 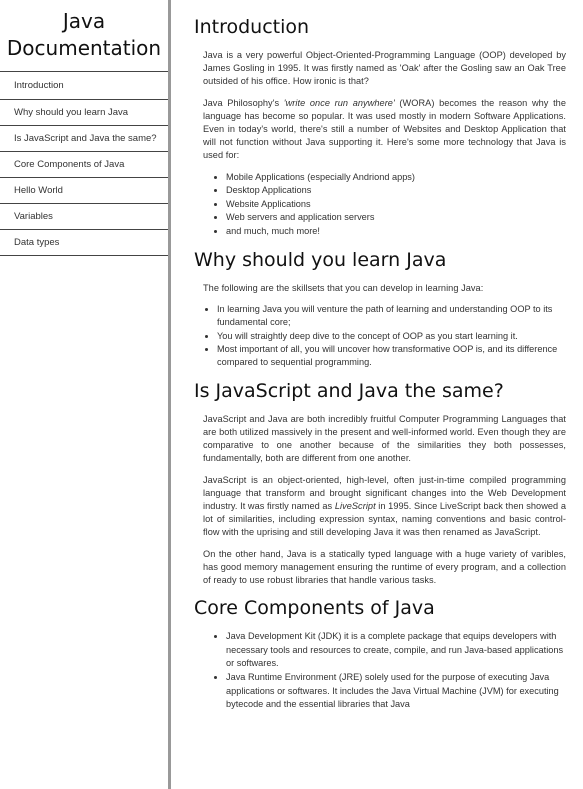 What do you see at coordinates (84, 21) in the screenshot?
I see `nav-title-line1: Java` at bounding box center [84, 21].